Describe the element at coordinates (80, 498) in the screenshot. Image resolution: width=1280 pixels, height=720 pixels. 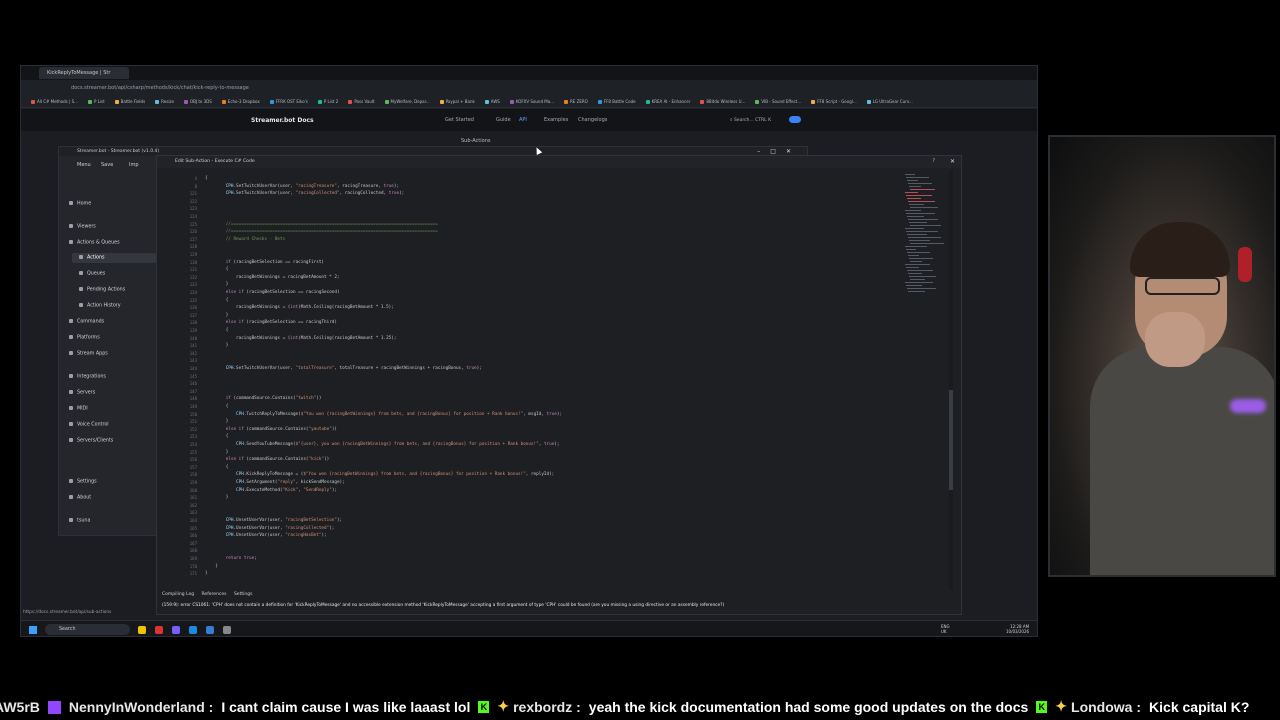
I see `sidebar-item-about: About` at that location.